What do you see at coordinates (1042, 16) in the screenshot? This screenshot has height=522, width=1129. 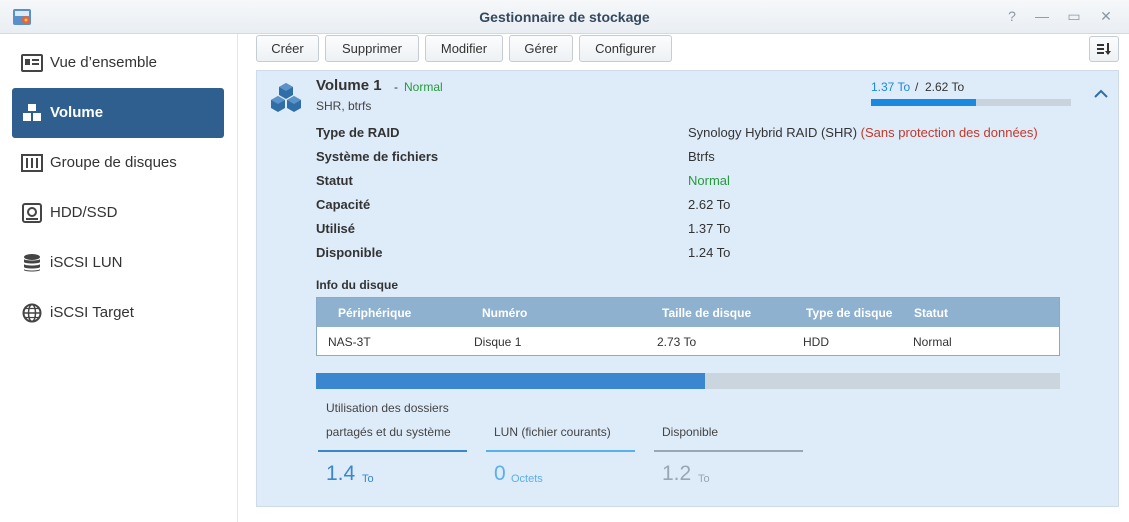 I see `minimize-icon: —` at bounding box center [1042, 16].